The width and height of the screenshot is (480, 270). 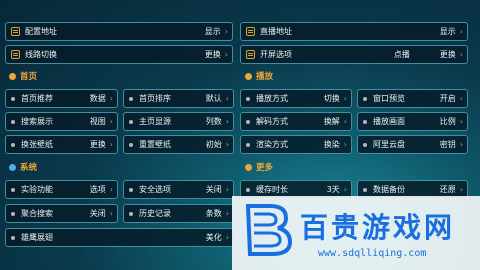 I want to click on system-icon, so click(x=12, y=167).